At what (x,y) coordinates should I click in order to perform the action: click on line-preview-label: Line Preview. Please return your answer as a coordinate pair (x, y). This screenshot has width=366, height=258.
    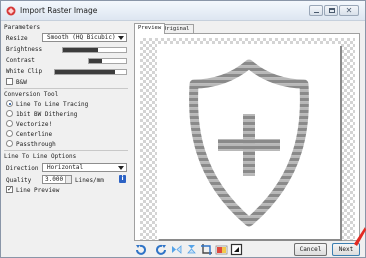
    Looking at the image, I should click on (38, 190).